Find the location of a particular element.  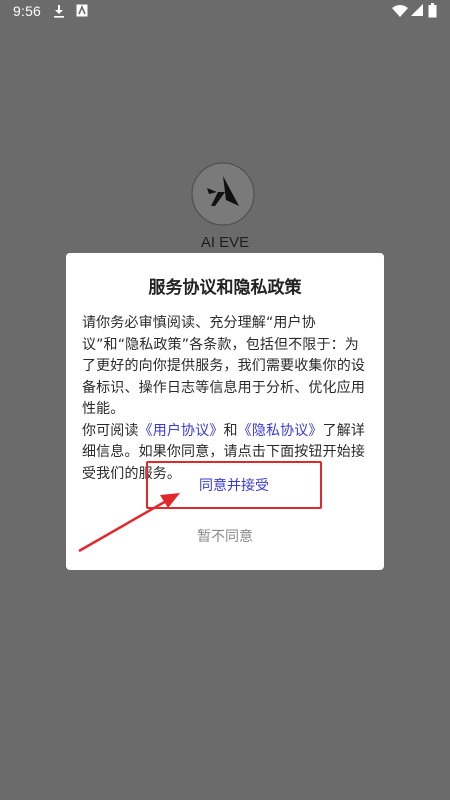

a-app-icon is located at coordinates (82, 10).